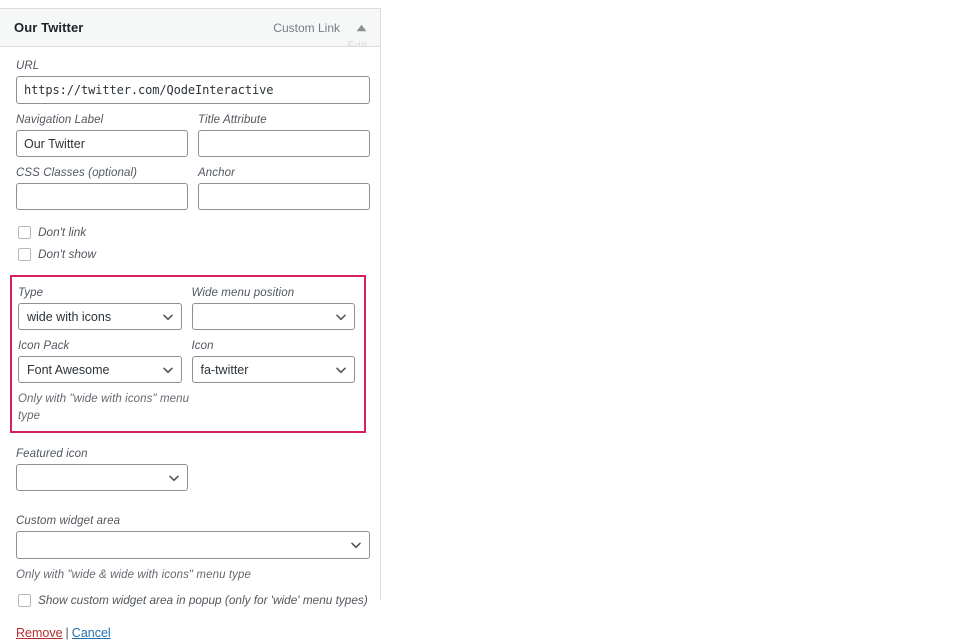  Describe the element at coordinates (284, 196) in the screenshot. I see `anchor-input` at that location.